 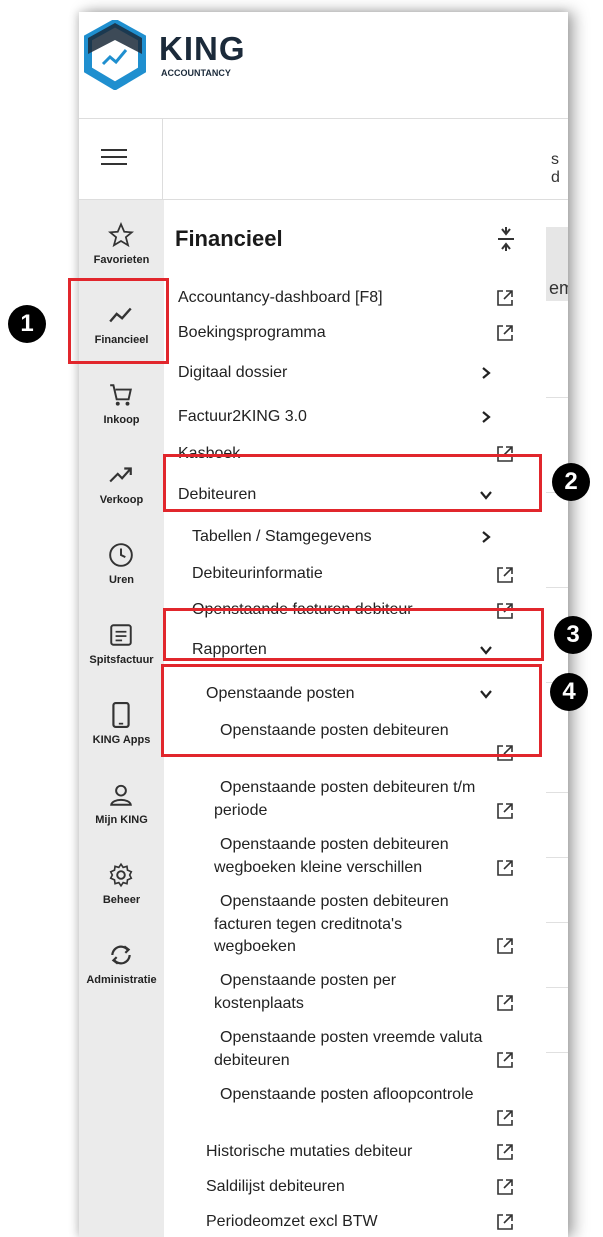 What do you see at coordinates (282, 536) in the screenshot?
I see `menu-item-tabellen-stamgegevens: Tabellen / Stamgegevens` at bounding box center [282, 536].